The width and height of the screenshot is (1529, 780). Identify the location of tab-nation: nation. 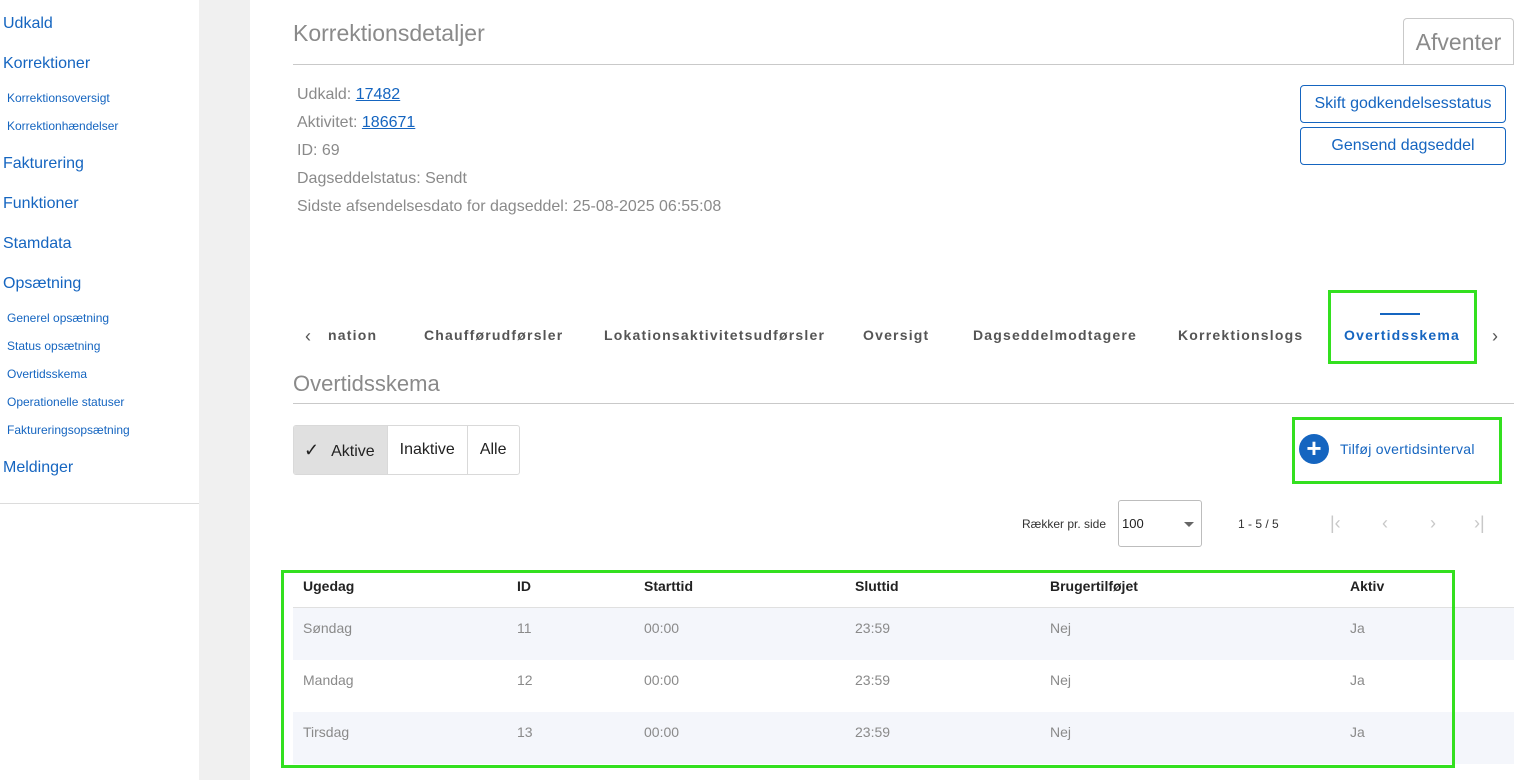
(352, 335).